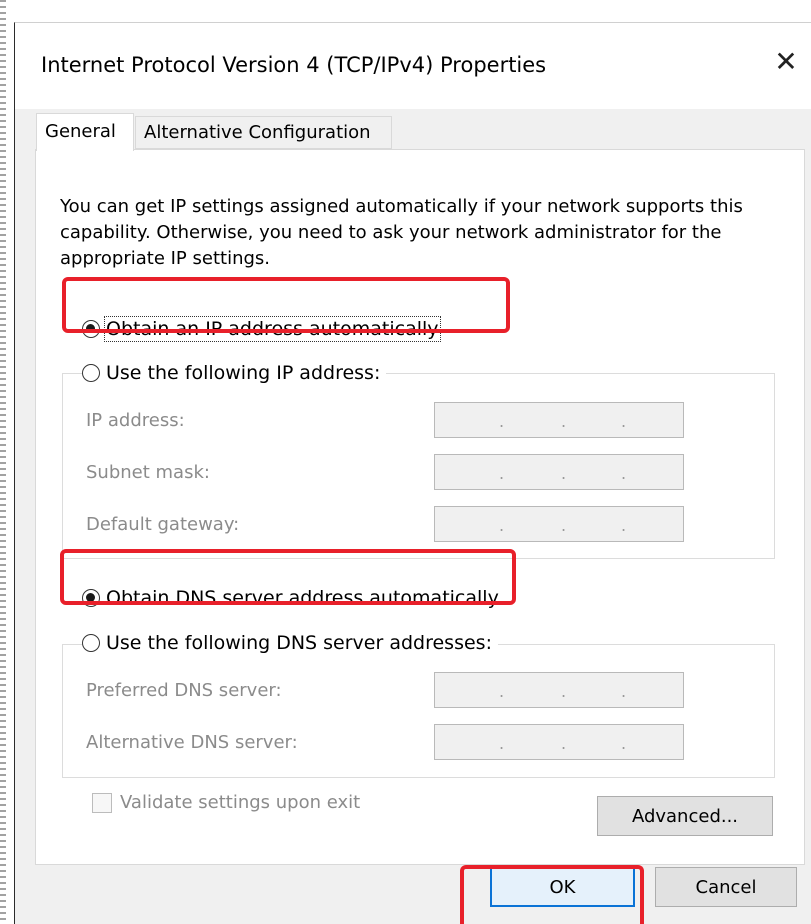 The width and height of the screenshot is (811, 924). Describe the element at coordinates (3, 462) in the screenshot. I see `background-dotted-edge` at that location.